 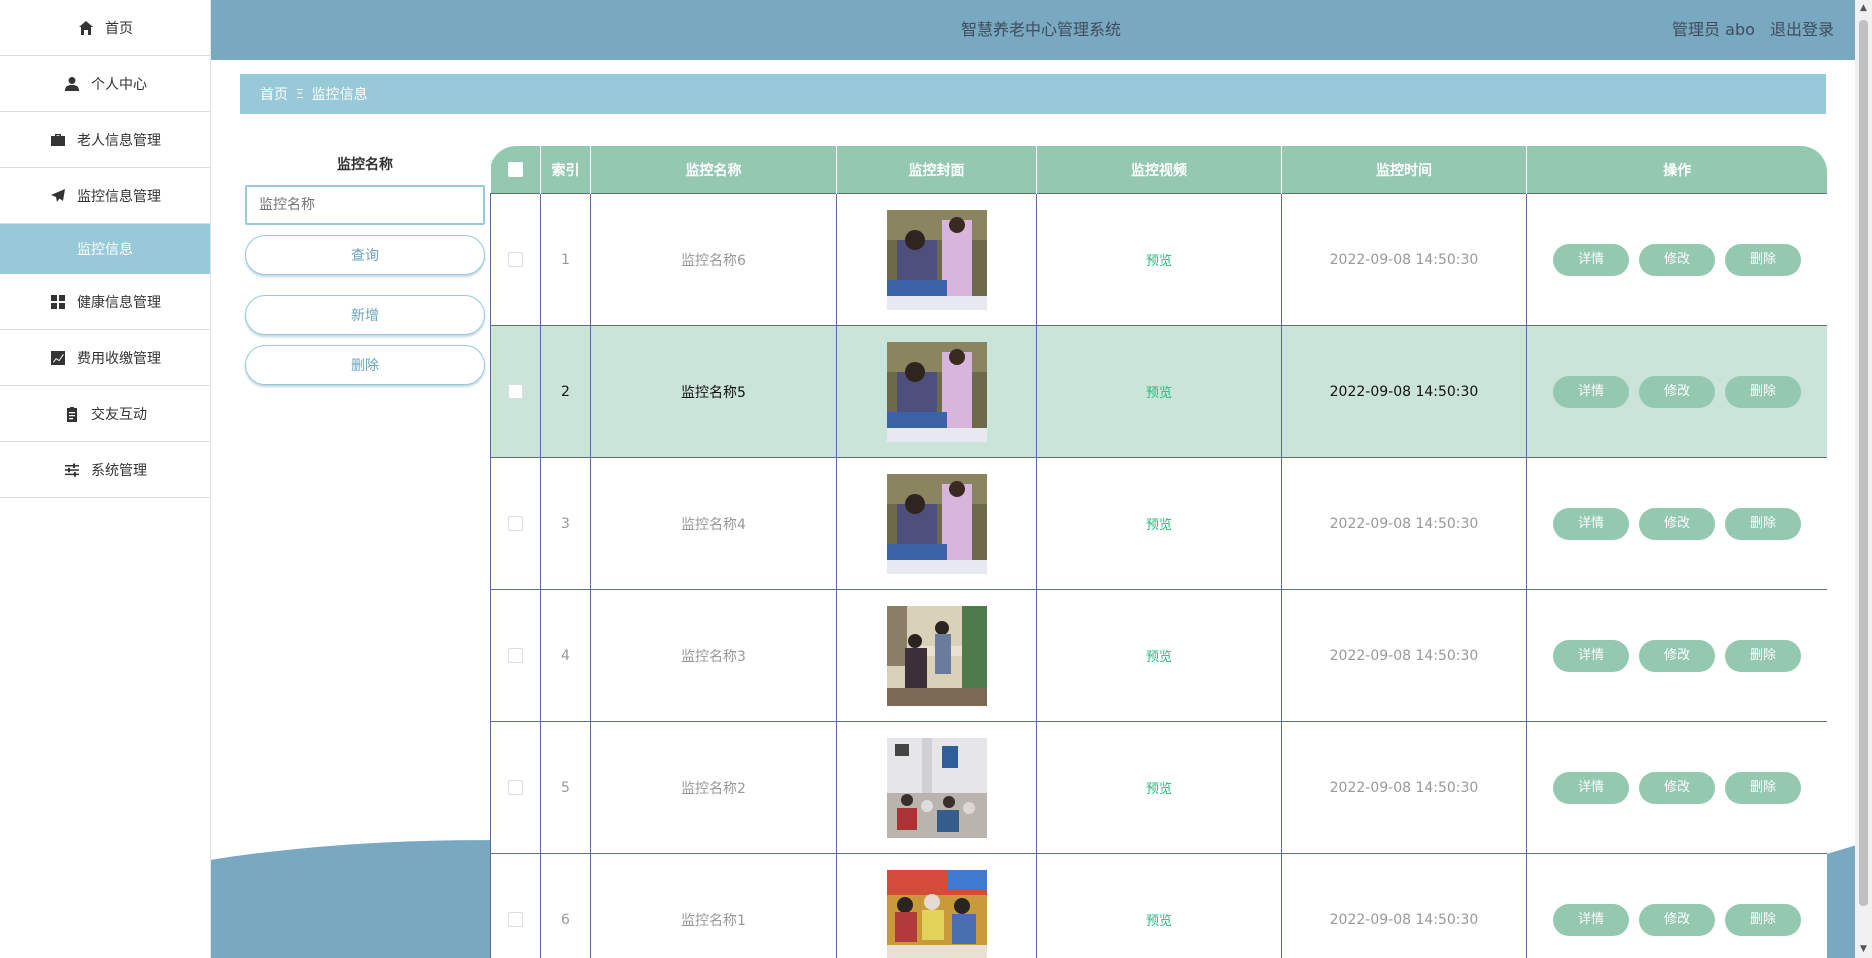 What do you see at coordinates (72, 84) in the screenshot?
I see `user-icon` at bounding box center [72, 84].